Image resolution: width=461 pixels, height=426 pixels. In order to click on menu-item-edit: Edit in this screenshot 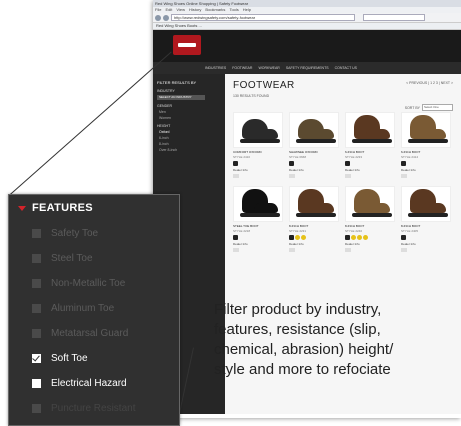, I will do `click(168, 10)`.